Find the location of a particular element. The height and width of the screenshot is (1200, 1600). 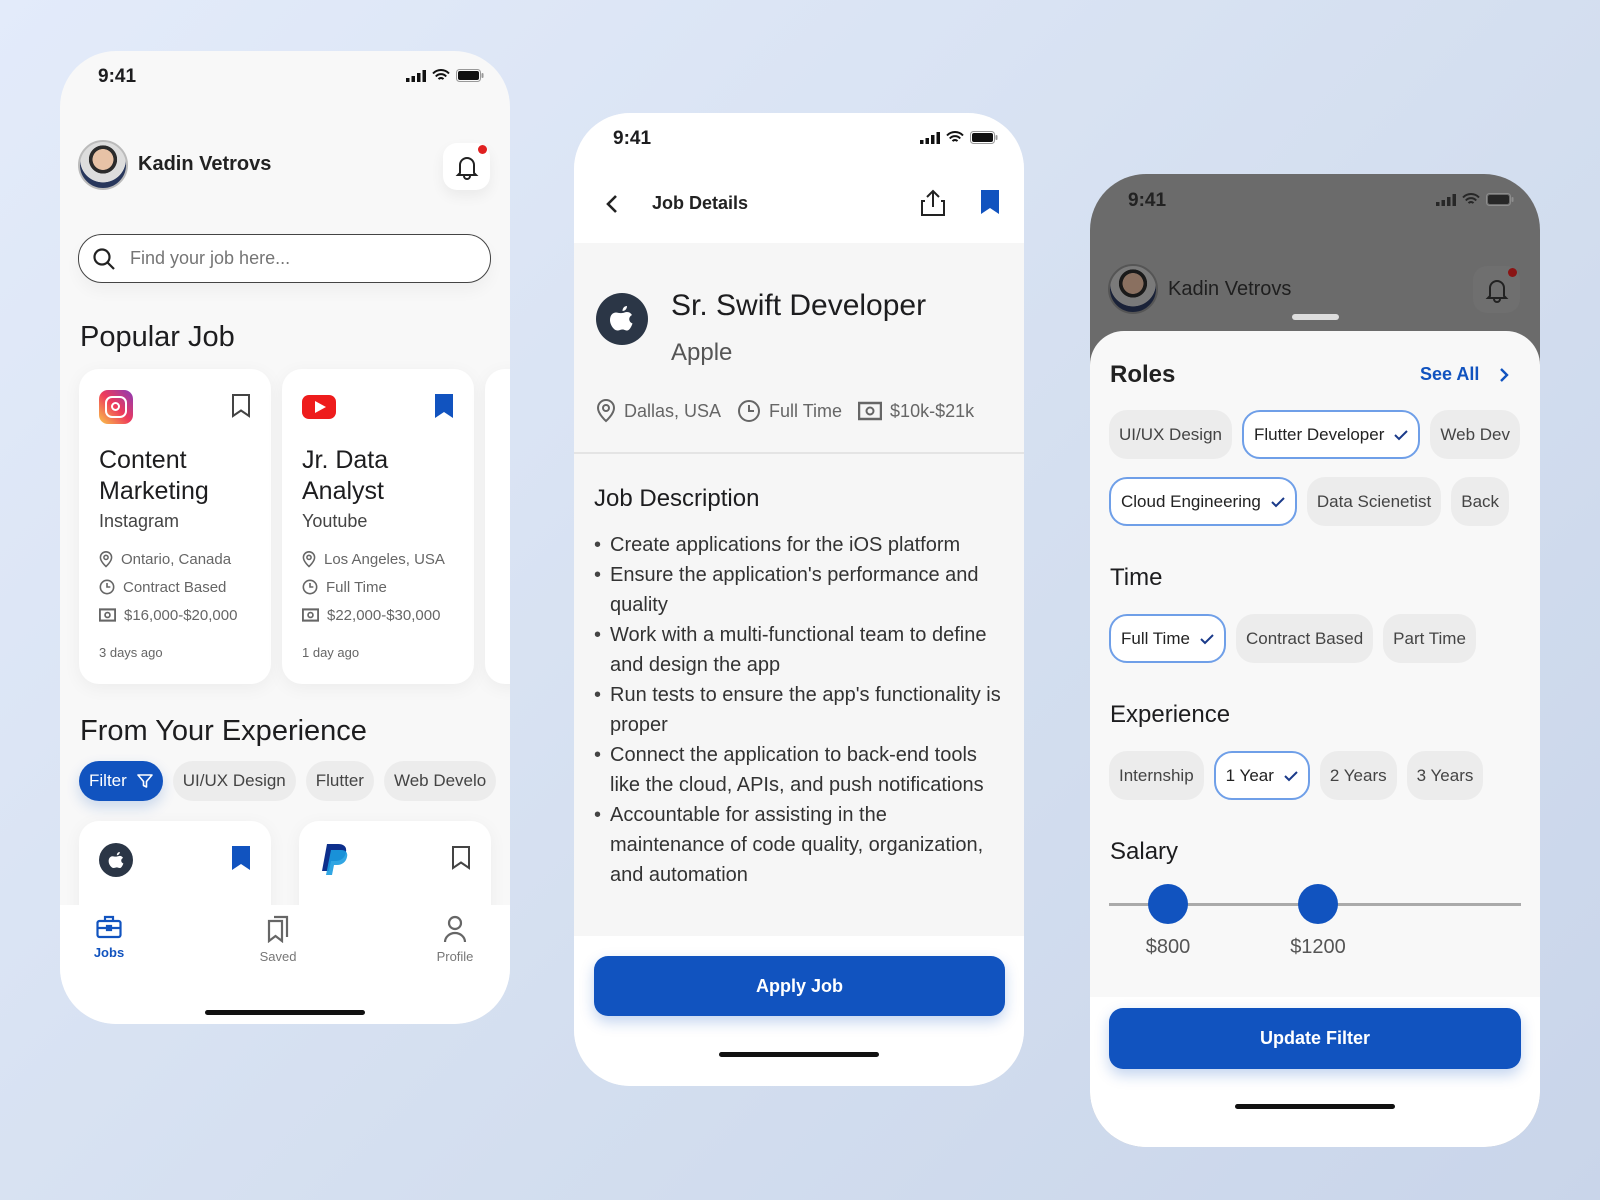

salary-min-handle is located at coordinates (1168, 904).